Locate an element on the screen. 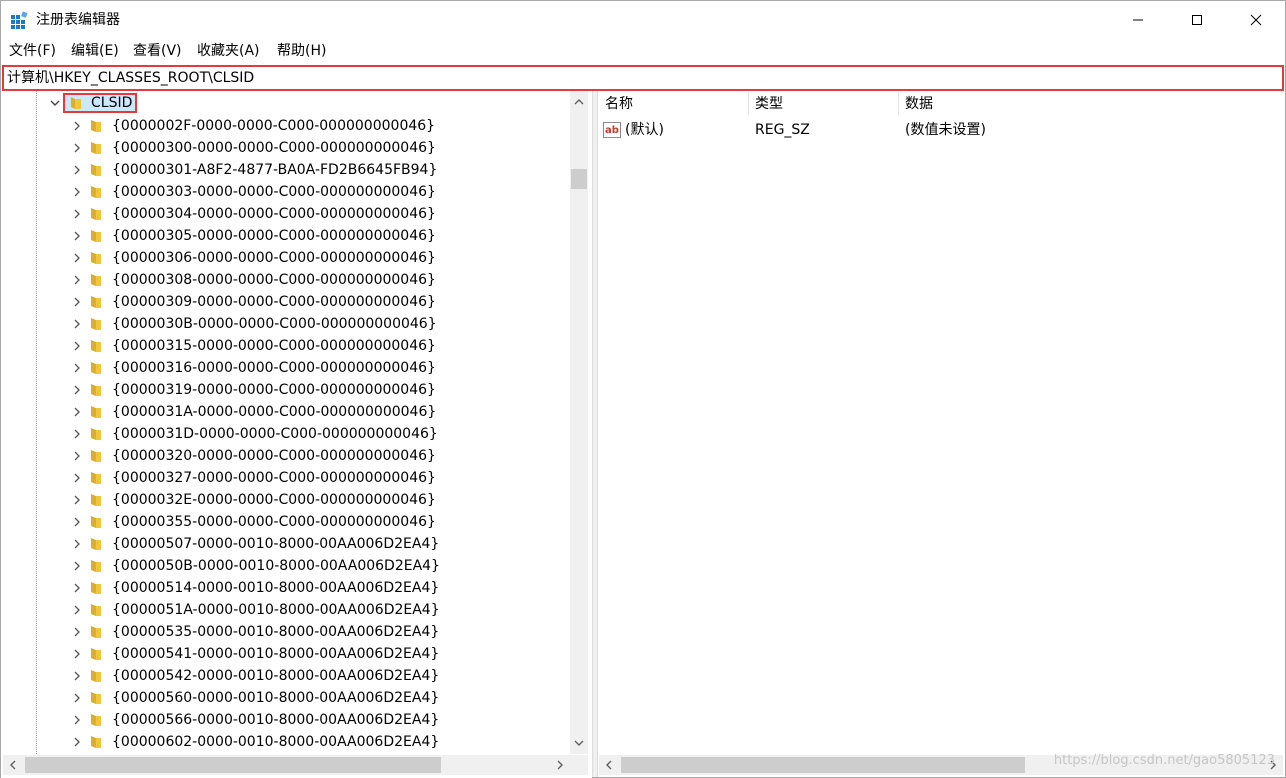 The height and width of the screenshot is (778, 1286). tree-node-label: {00000355-0000-0000-C000-000000000046} is located at coordinates (274, 522).